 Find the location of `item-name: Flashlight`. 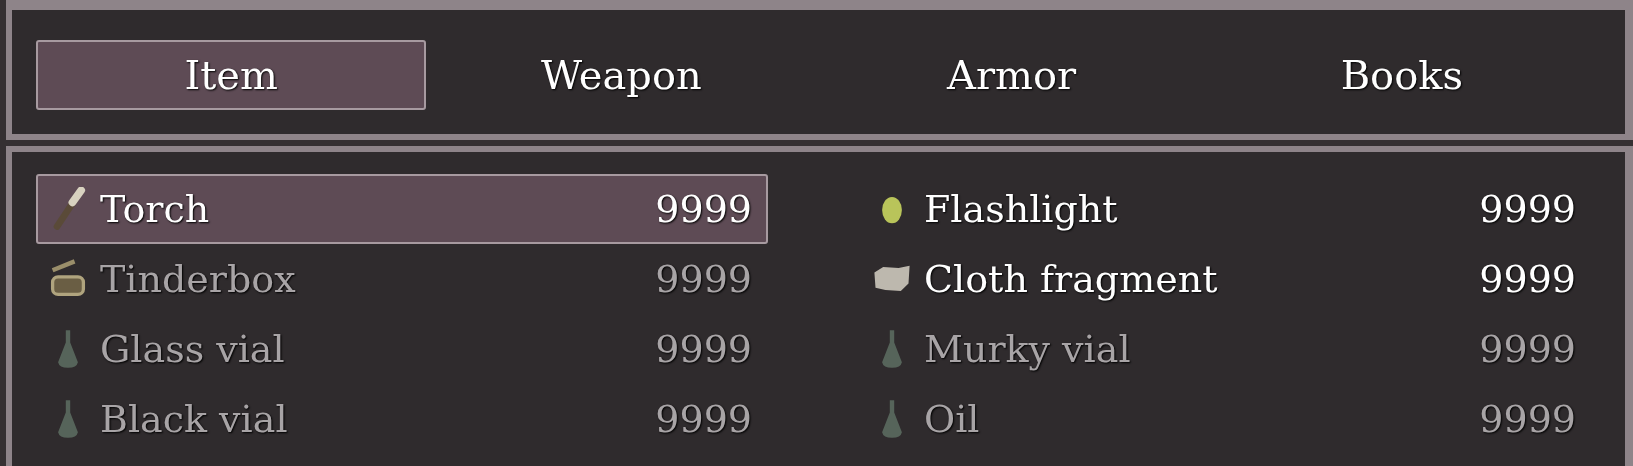

item-name: Flashlight is located at coordinates (1021, 209).